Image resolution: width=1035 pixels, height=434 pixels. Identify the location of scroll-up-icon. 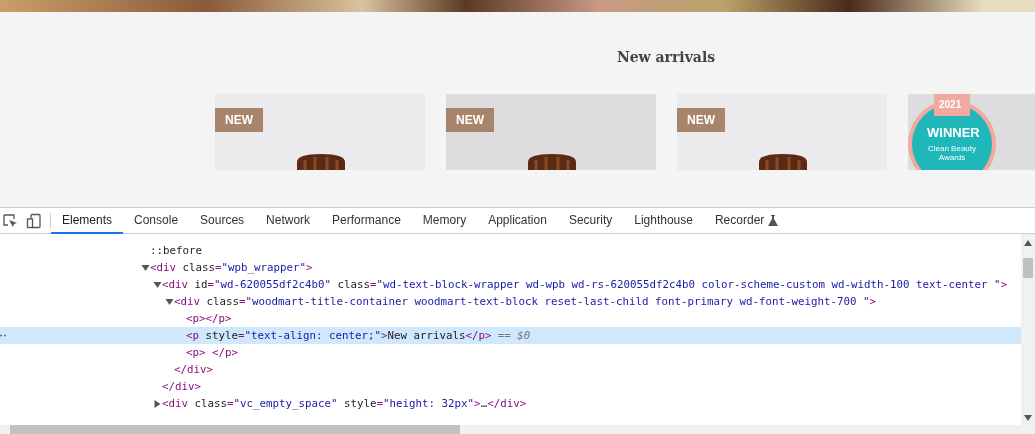
(1028, 243).